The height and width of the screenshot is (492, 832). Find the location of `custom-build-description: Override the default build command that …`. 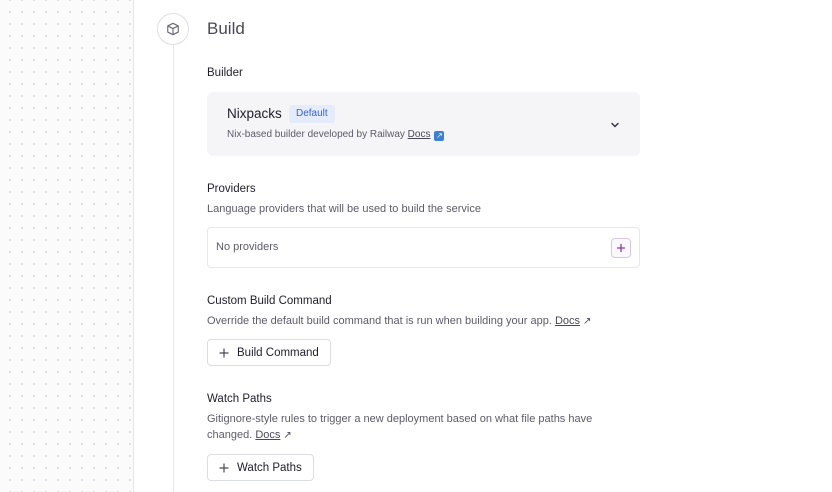

custom-build-description: Override the default build command that … is located at coordinates (399, 321).